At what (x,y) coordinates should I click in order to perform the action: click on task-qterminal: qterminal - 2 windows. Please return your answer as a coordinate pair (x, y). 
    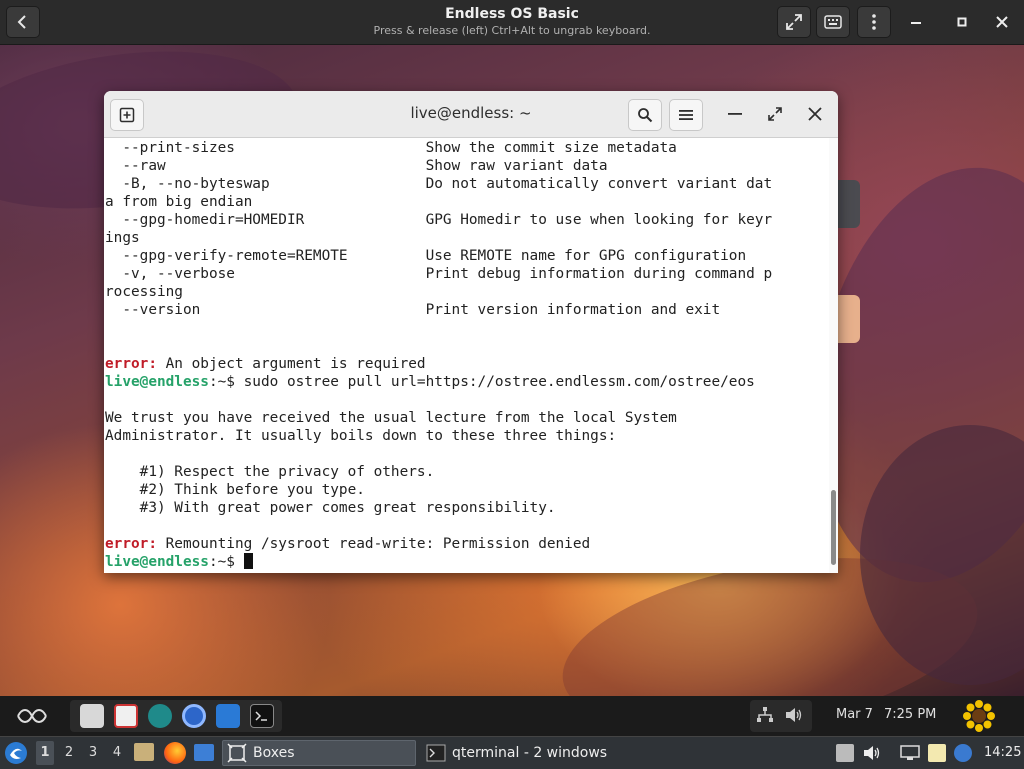
    Looking at the image, I should click on (520, 753).